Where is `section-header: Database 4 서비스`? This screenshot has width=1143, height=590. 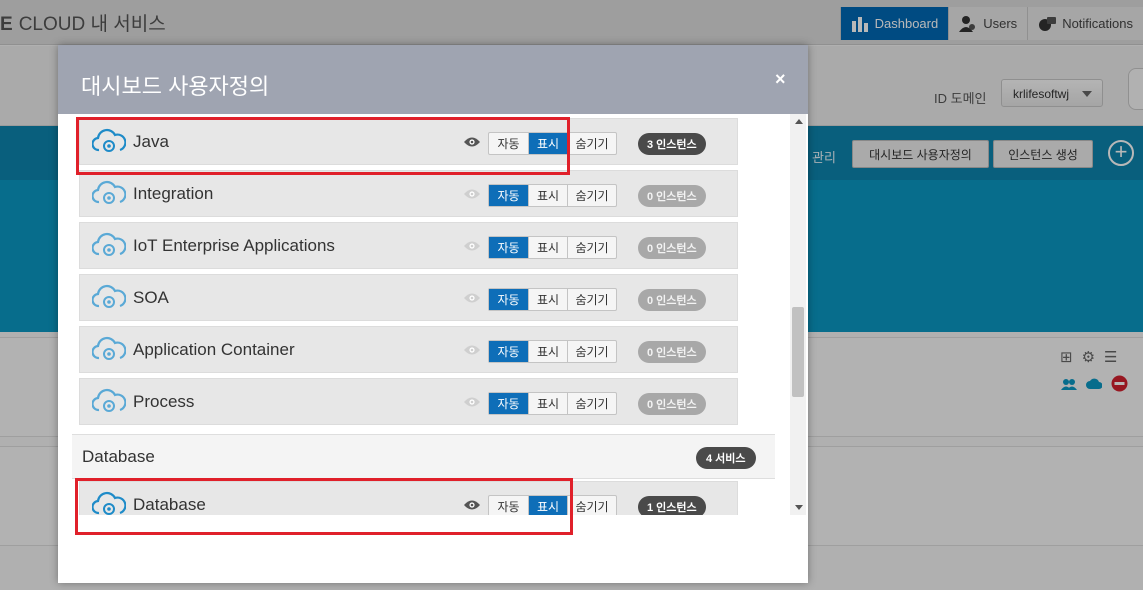
section-header: Database 4 서비스 is located at coordinates (423, 456).